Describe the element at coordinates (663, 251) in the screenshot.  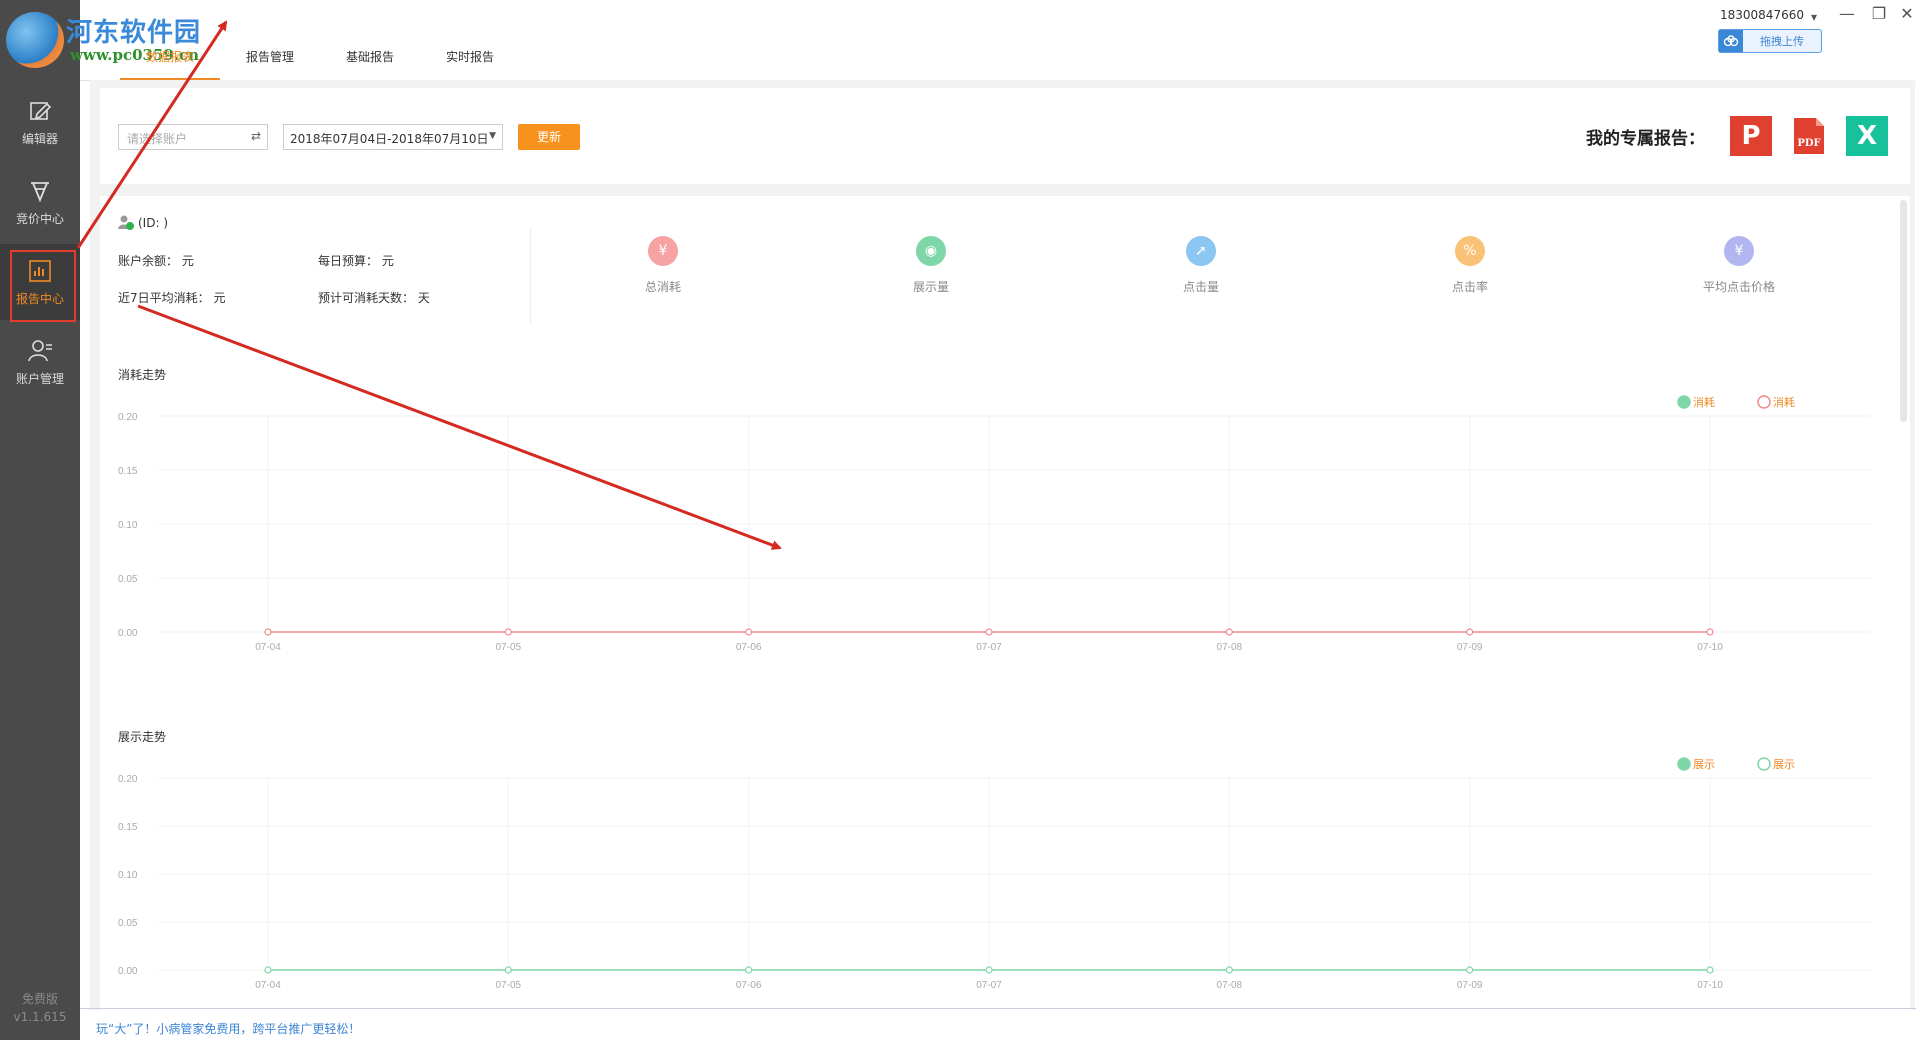
I see `yen-icon: ¥` at that location.